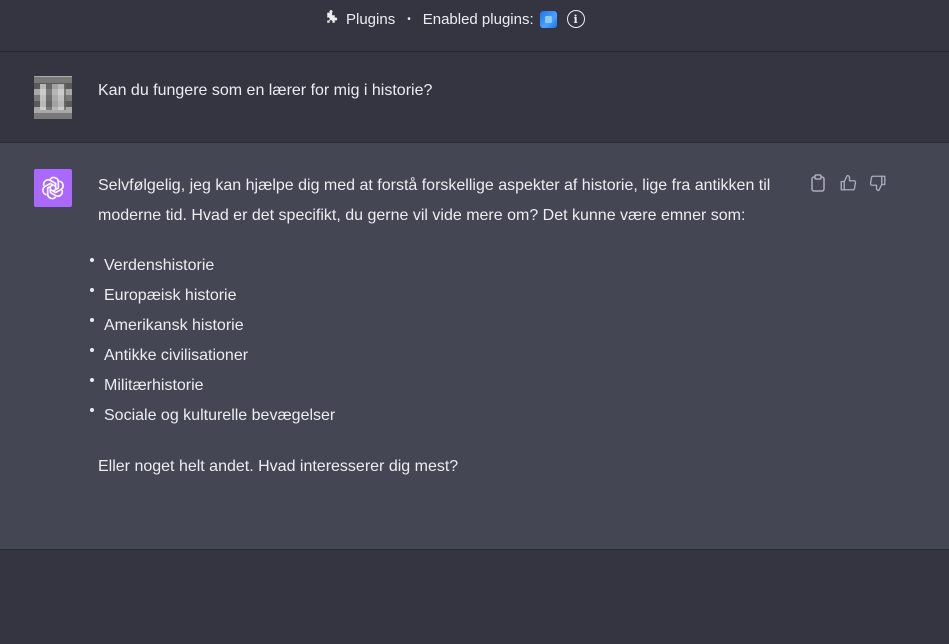 Image resolution: width=949 pixels, height=644 pixels. What do you see at coordinates (439, 266) in the screenshot?
I see `list-item: Verdenshistorie` at bounding box center [439, 266].